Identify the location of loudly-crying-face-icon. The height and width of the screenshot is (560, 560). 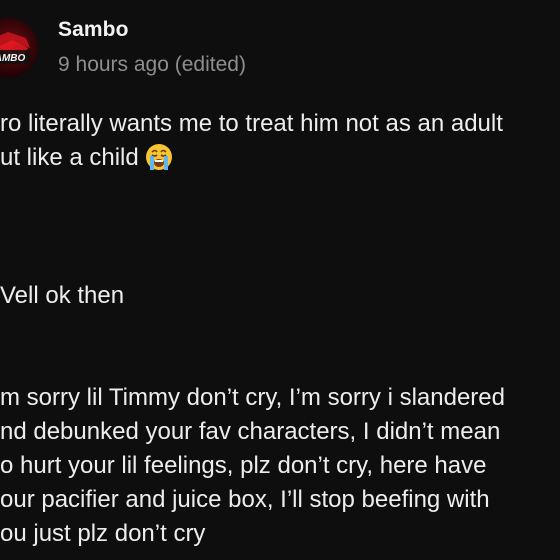
(159, 162).